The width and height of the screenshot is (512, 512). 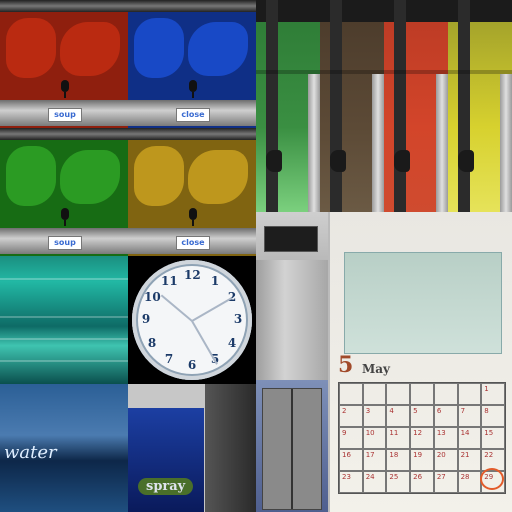 What do you see at coordinates (398, 416) in the screenshot?
I see `calendar-cell: 4` at bounding box center [398, 416].